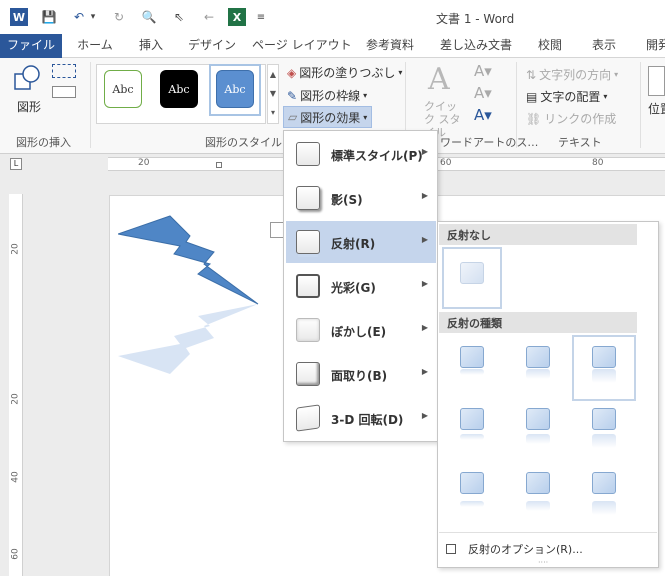  Describe the element at coordinates (347, 73) in the screenshot. I see `shape-fill-label: 図形の塗りつぶし` at that location.